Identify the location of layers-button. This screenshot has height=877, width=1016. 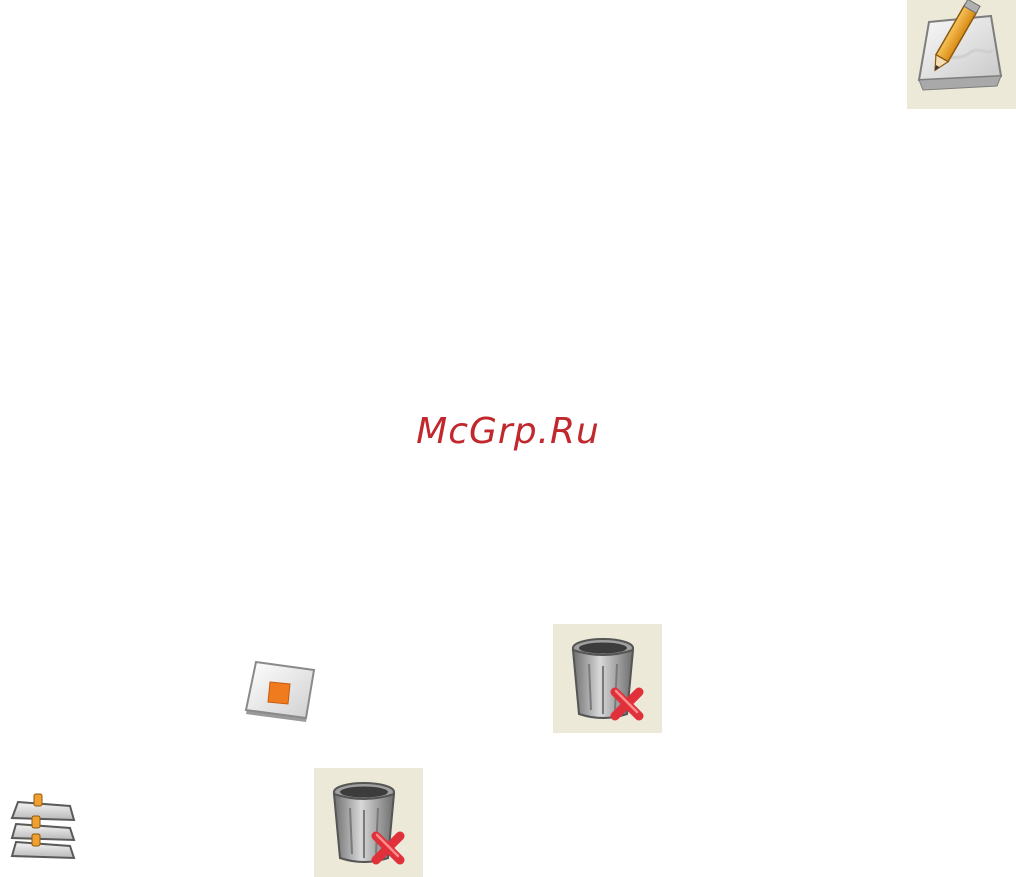
(44, 828).